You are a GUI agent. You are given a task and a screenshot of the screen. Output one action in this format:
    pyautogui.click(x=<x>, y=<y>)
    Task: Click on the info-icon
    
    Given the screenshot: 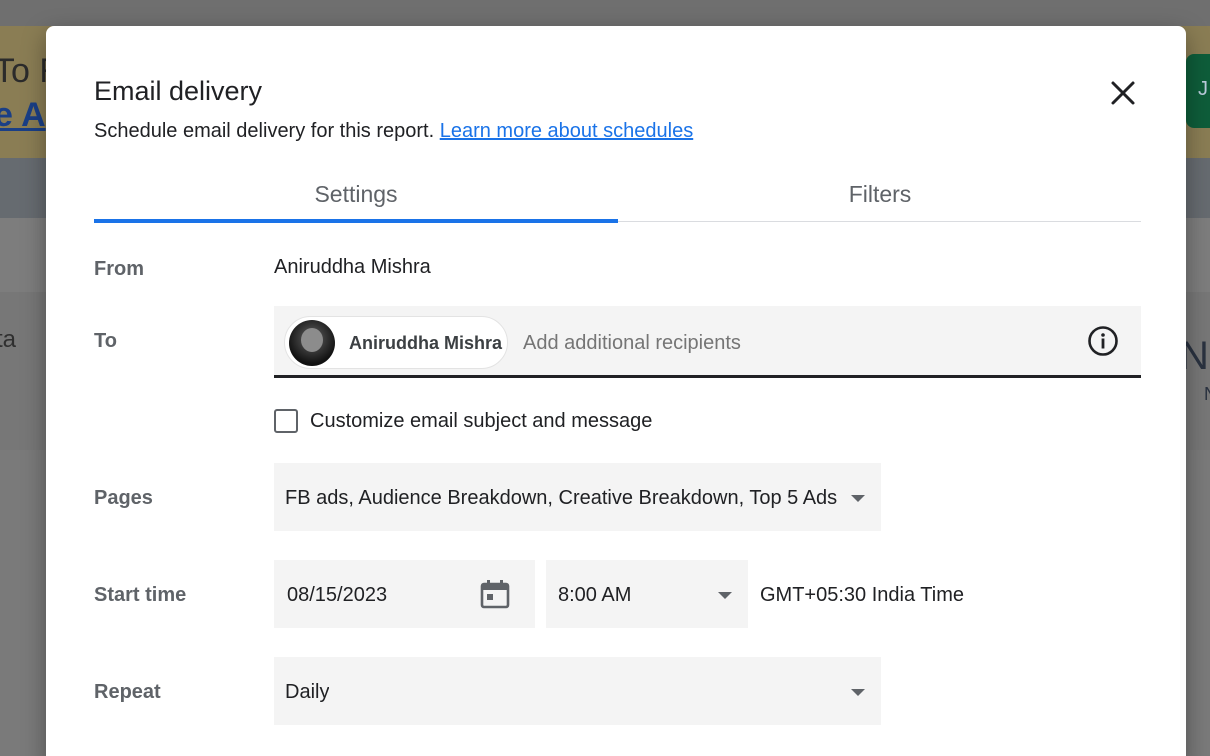 What is the action you would take?
    pyautogui.click(x=1103, y=341)
    